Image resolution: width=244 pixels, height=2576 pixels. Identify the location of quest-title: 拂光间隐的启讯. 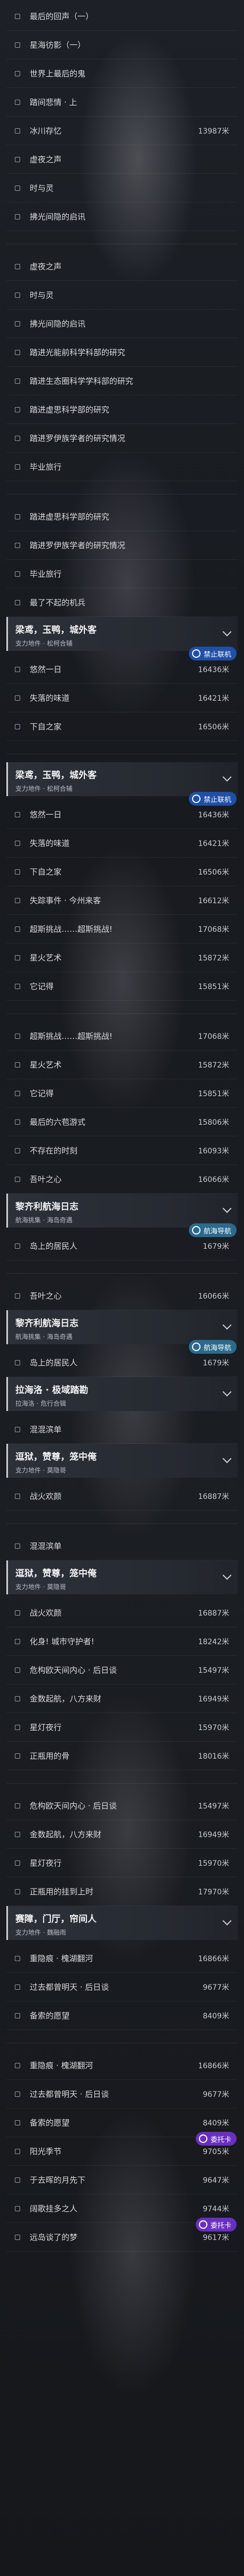
(58, 324).